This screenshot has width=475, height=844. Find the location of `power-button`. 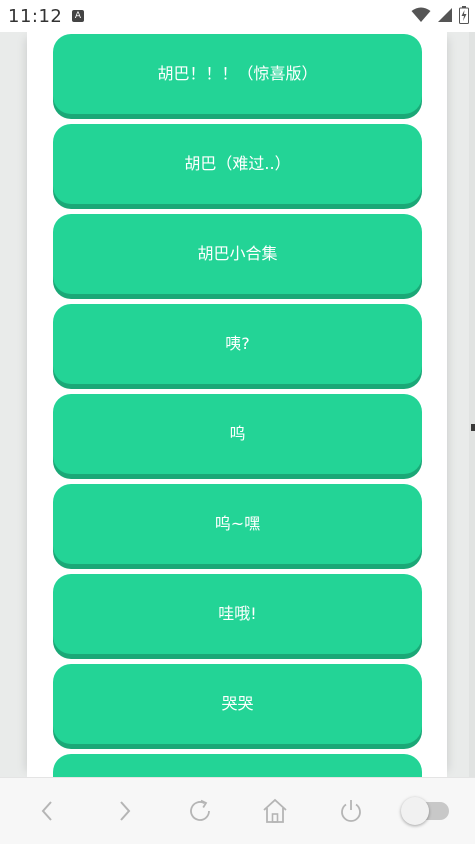

power-button is located at coordinates (351, 811).